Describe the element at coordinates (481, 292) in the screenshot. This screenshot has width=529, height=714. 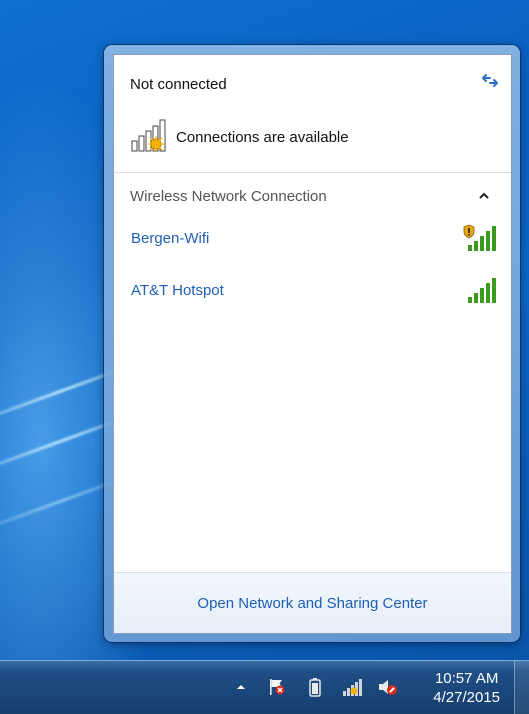
I see `wifi-signal-icon` at that location.